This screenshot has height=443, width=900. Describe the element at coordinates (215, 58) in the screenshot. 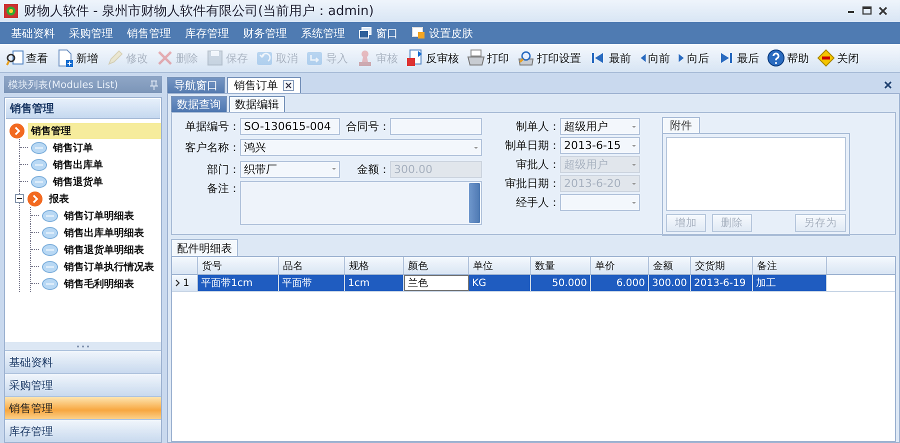

I see `floppy-icon` at that location.